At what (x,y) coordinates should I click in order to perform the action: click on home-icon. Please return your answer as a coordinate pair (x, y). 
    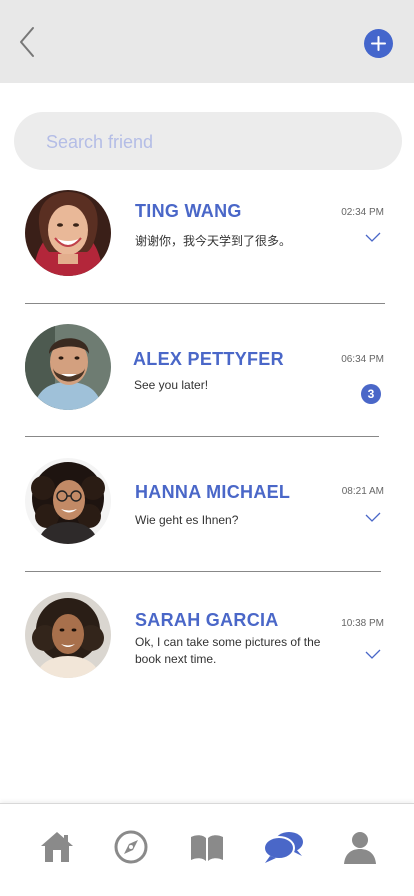
    Looking at the image, I should click on (57, 847).